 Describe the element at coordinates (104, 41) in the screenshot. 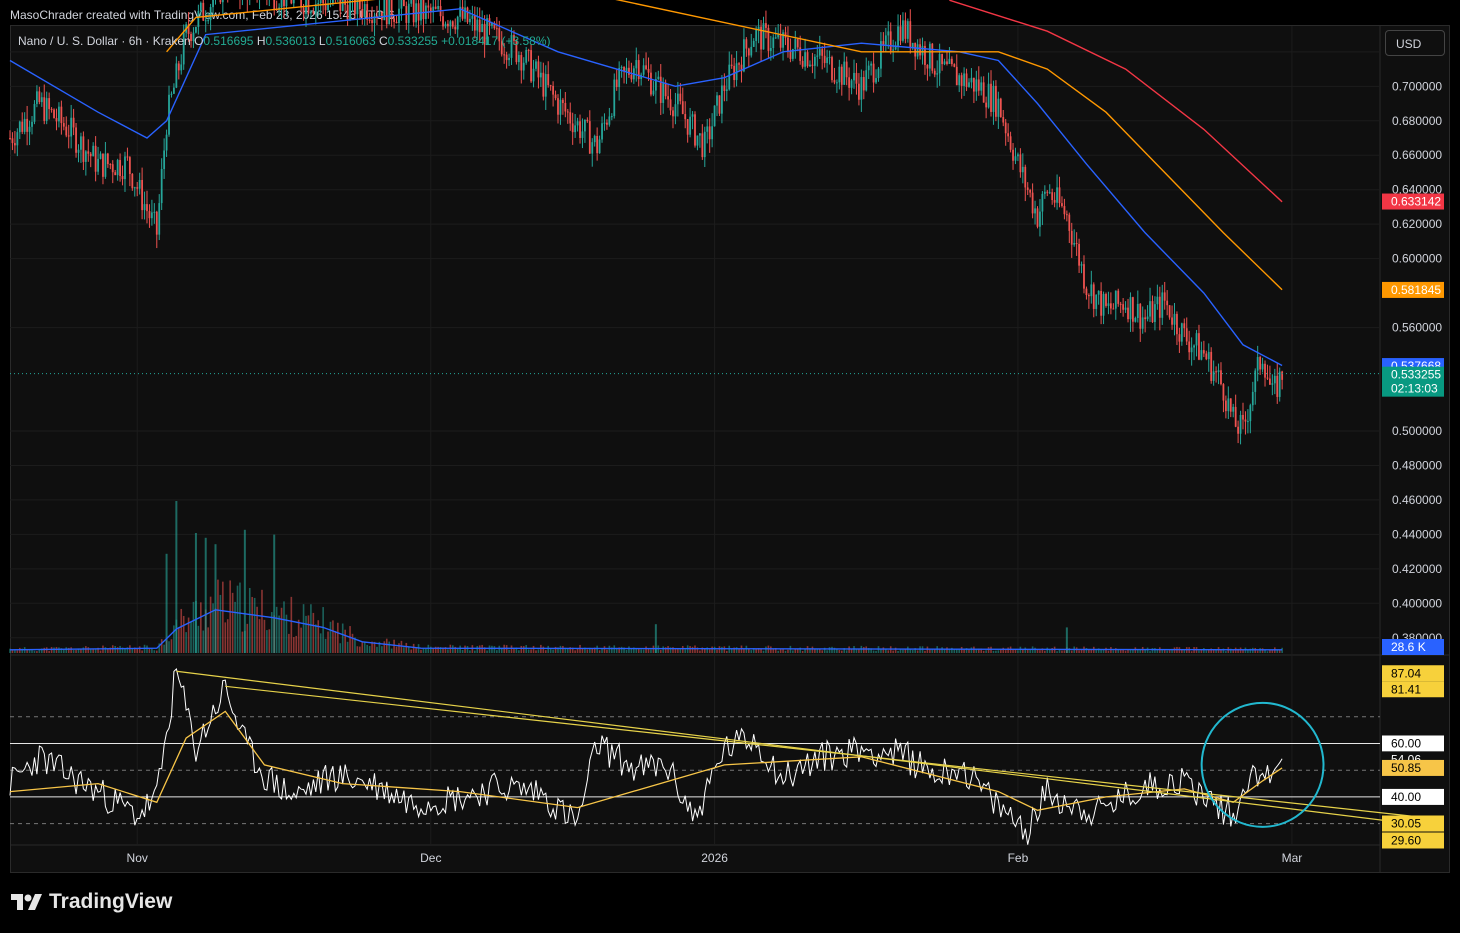

I see `symbol-name: Nano / U. S. Dollar · 6h · Kraken` at that location.